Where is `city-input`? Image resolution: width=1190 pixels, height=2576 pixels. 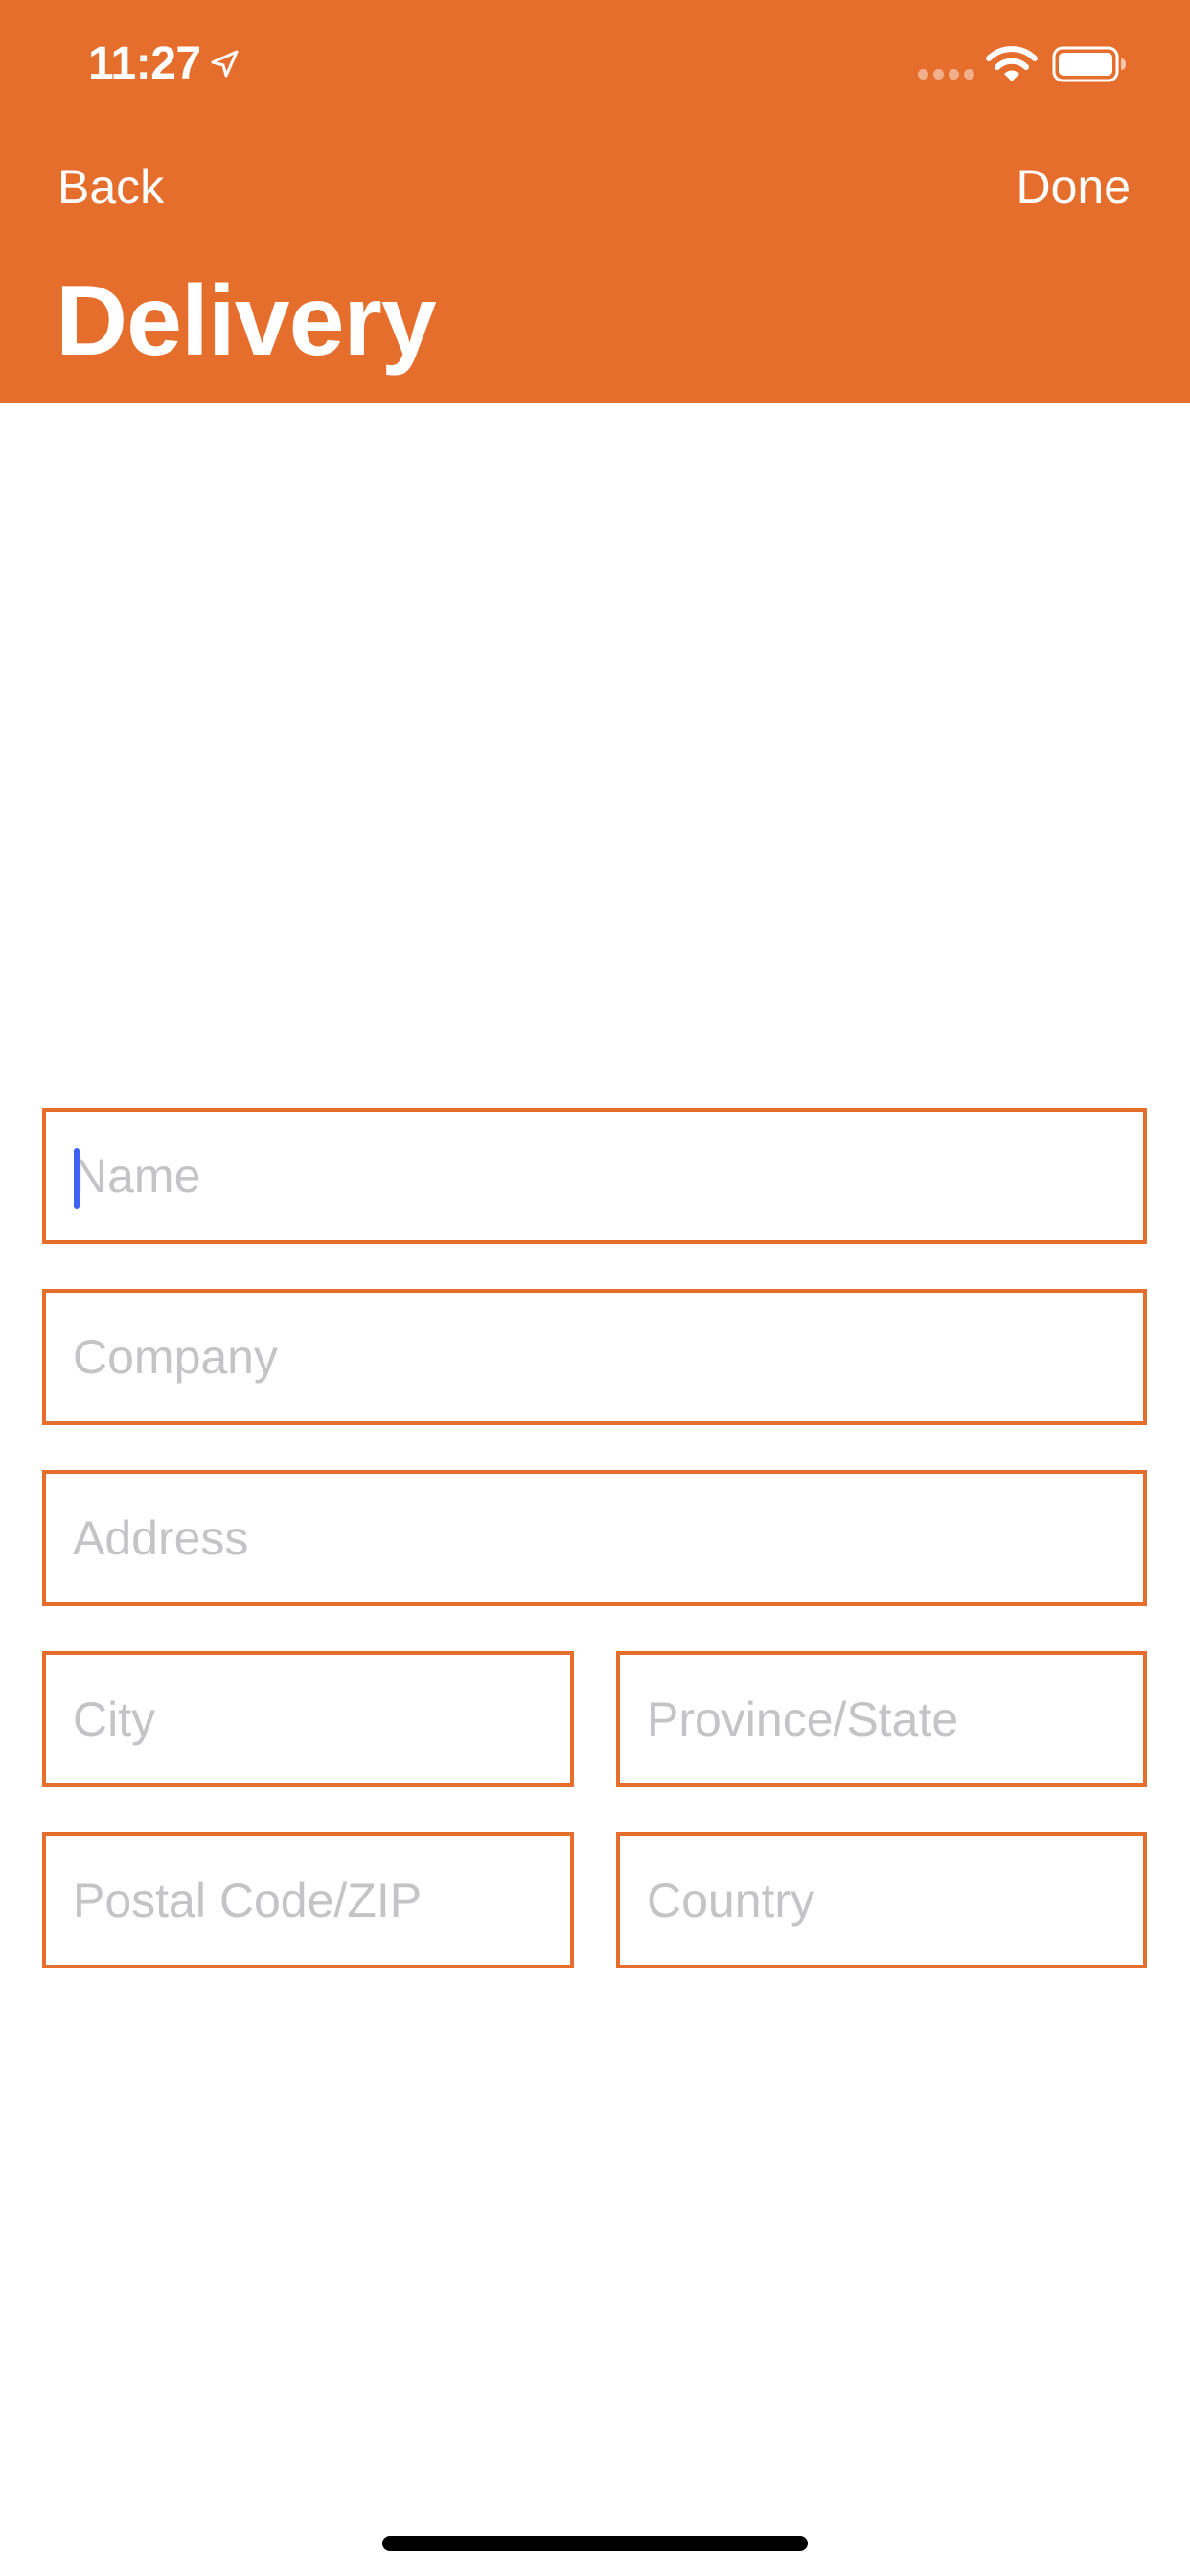
city-input is located at coordinates (308, 1719).